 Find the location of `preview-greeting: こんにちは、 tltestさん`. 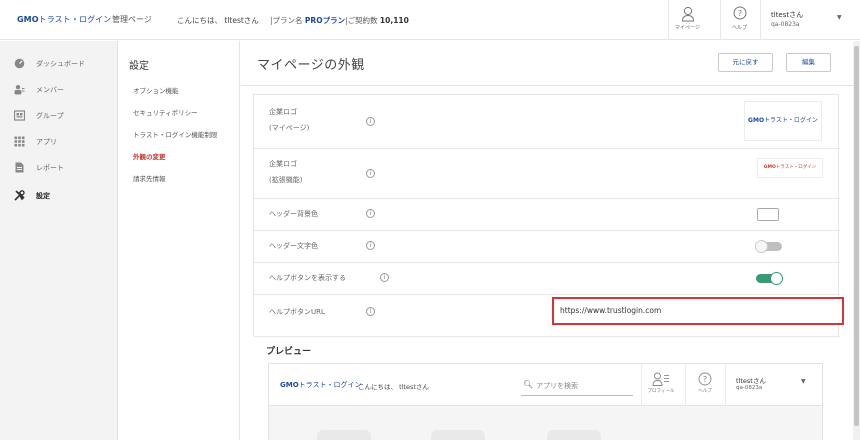

preview-greeting: こんにちは、 tltestさん is located at coordinates (393, 387).